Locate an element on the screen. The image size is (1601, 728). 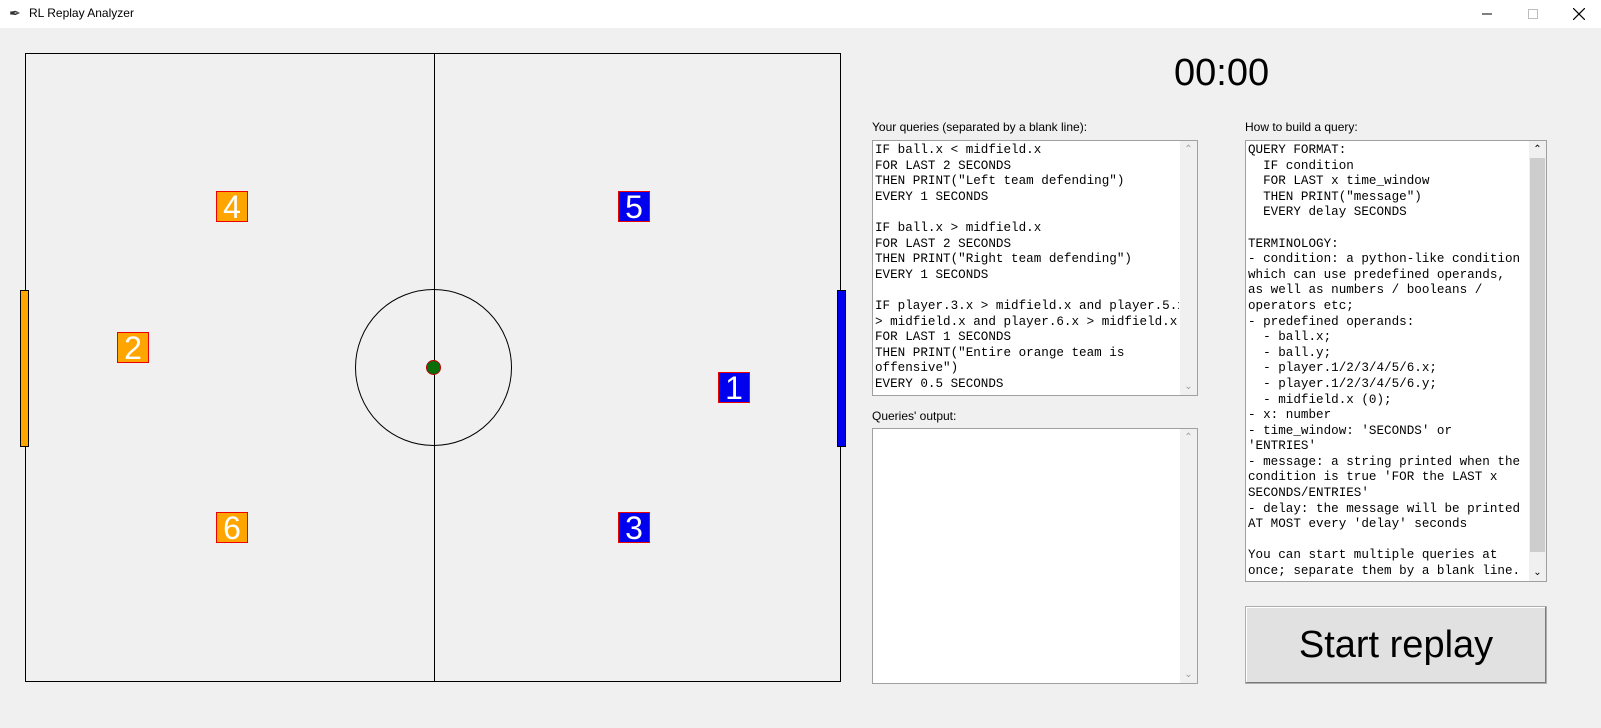
close-button is located at coordinates (1578, 14).